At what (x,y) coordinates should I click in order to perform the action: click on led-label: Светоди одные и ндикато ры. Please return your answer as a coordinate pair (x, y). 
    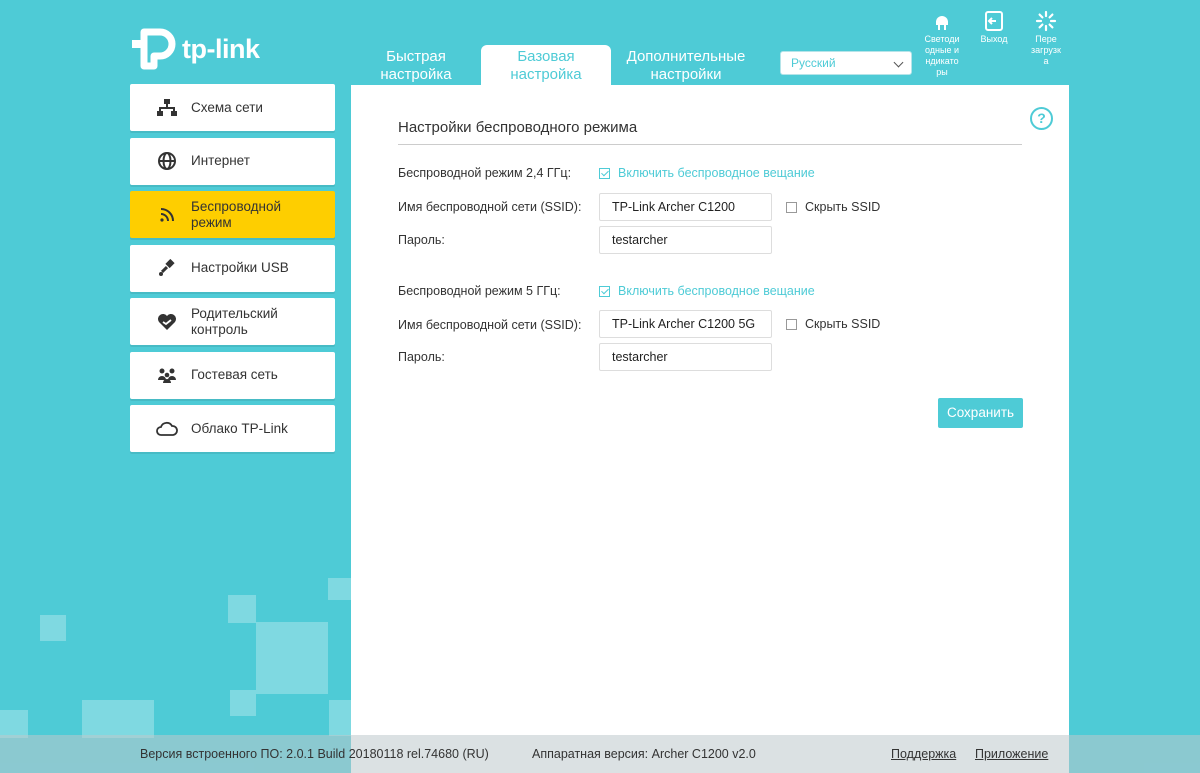
    Looking at the image, I should click on (942, 55).